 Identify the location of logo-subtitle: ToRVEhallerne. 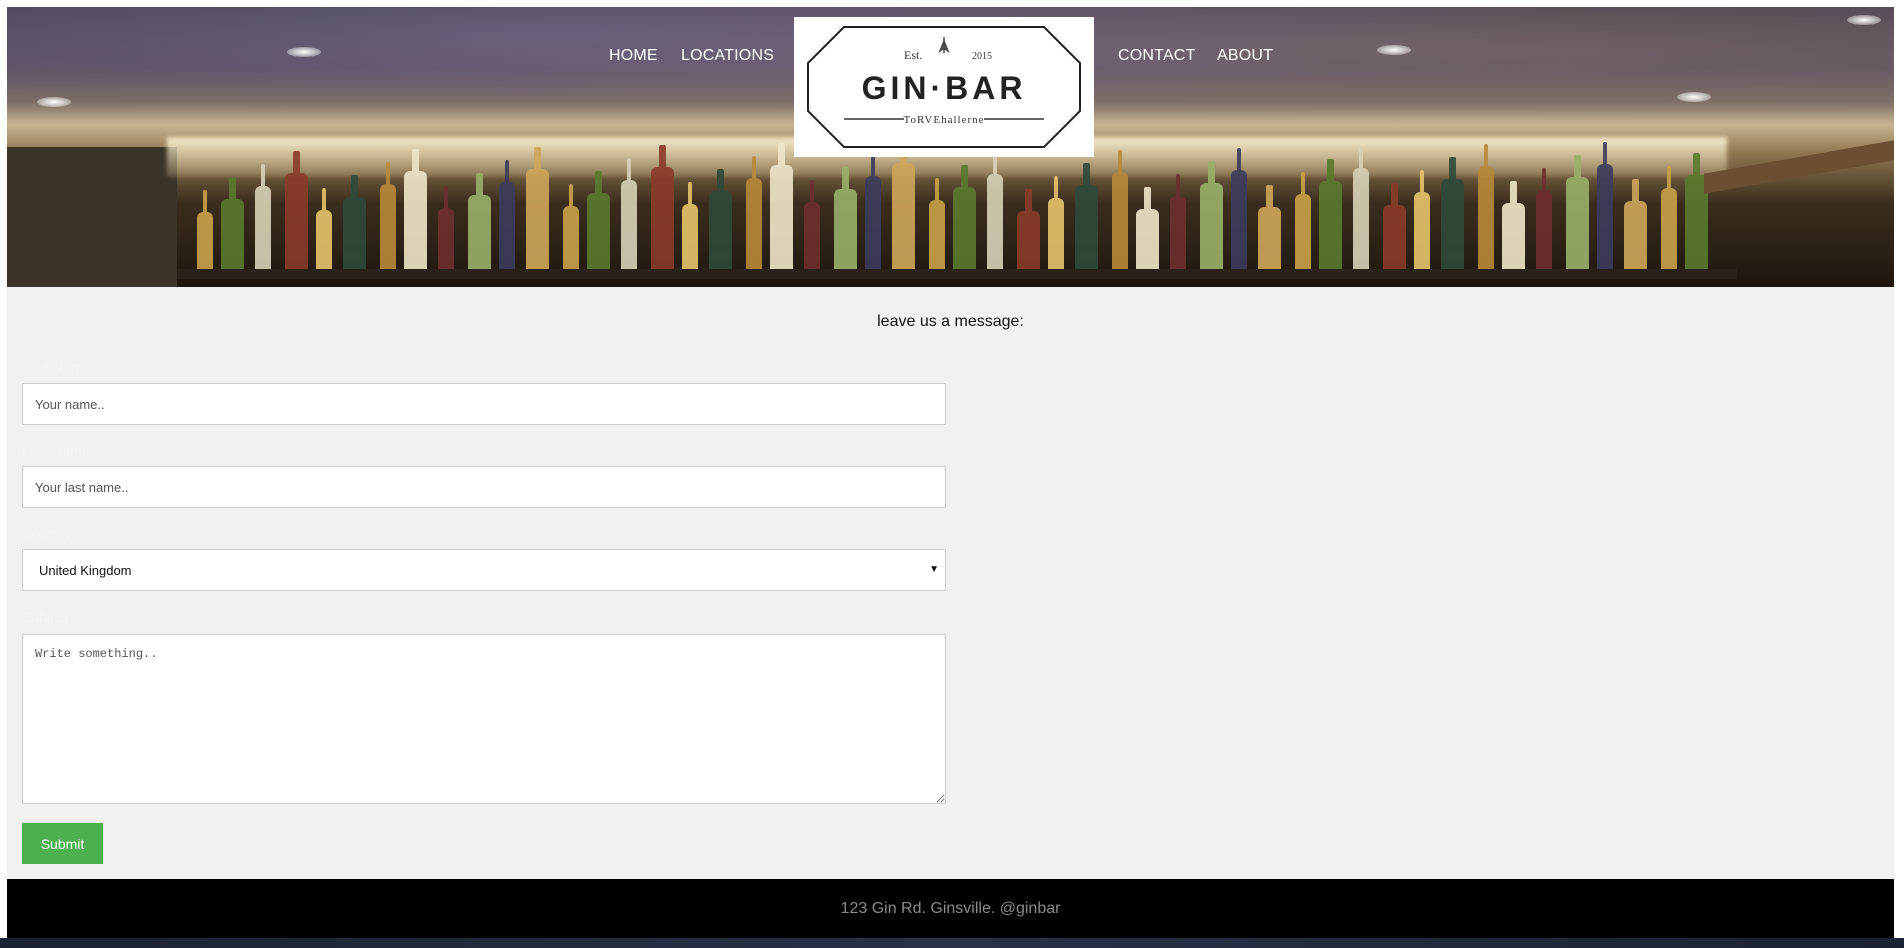
(944, 120).